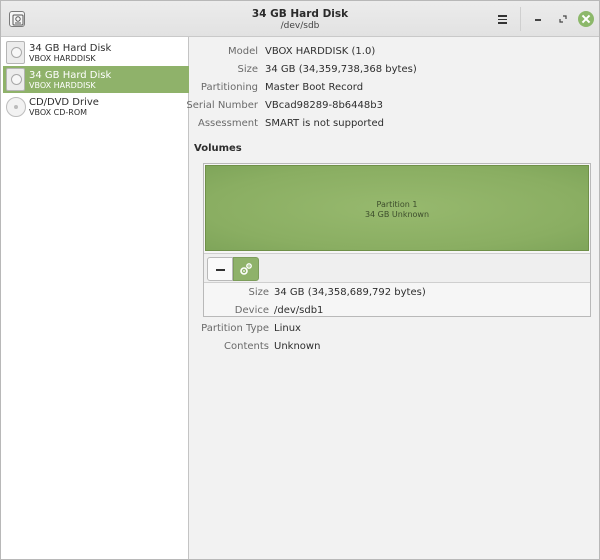 The width and height of the screenshot is (600, 560). What do you see at coordinates (228, 123) in the screenshot?
I see `assessment-label: Assessment` at bounding box center [228, 123].